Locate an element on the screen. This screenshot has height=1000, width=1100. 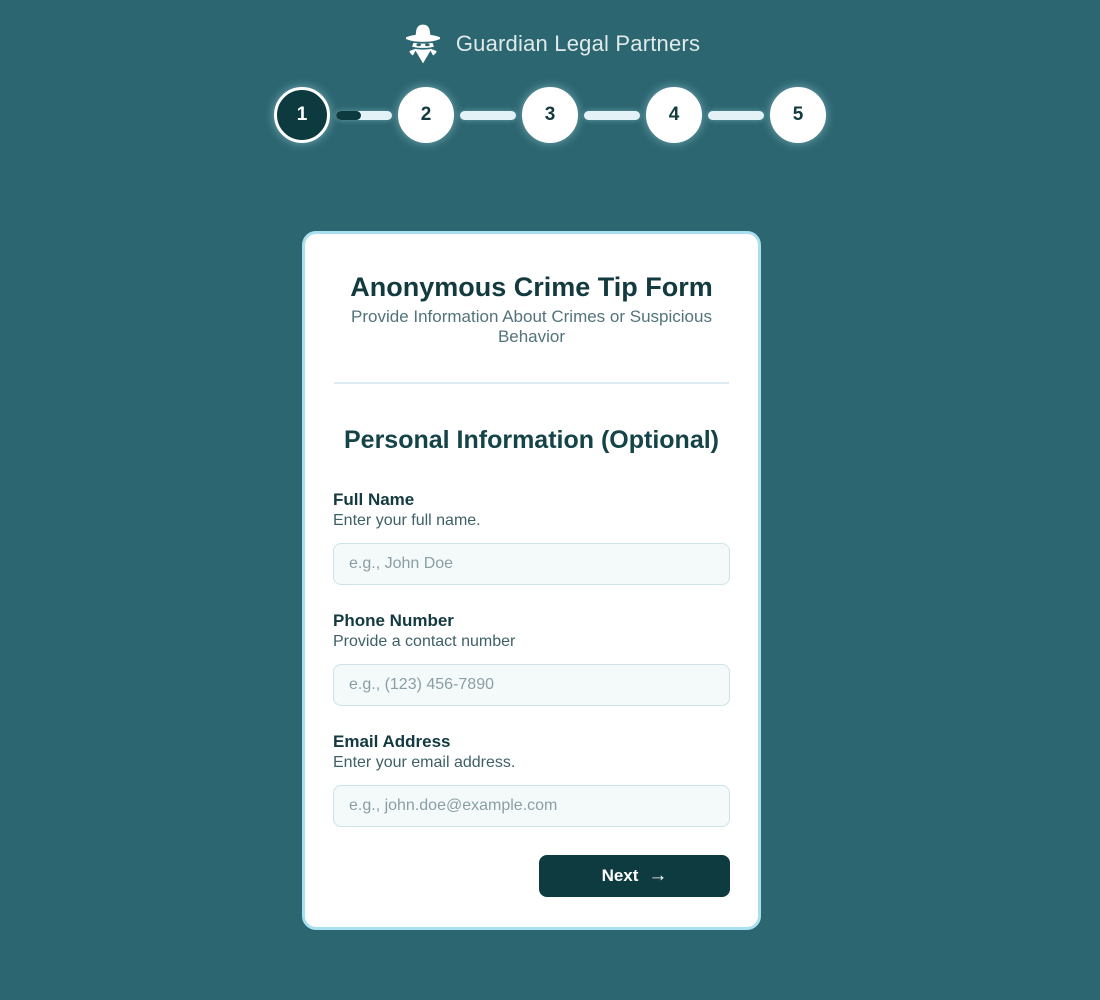
field-phone-number: Phone Number Provide a contact number is located at coordinates (531, 658).